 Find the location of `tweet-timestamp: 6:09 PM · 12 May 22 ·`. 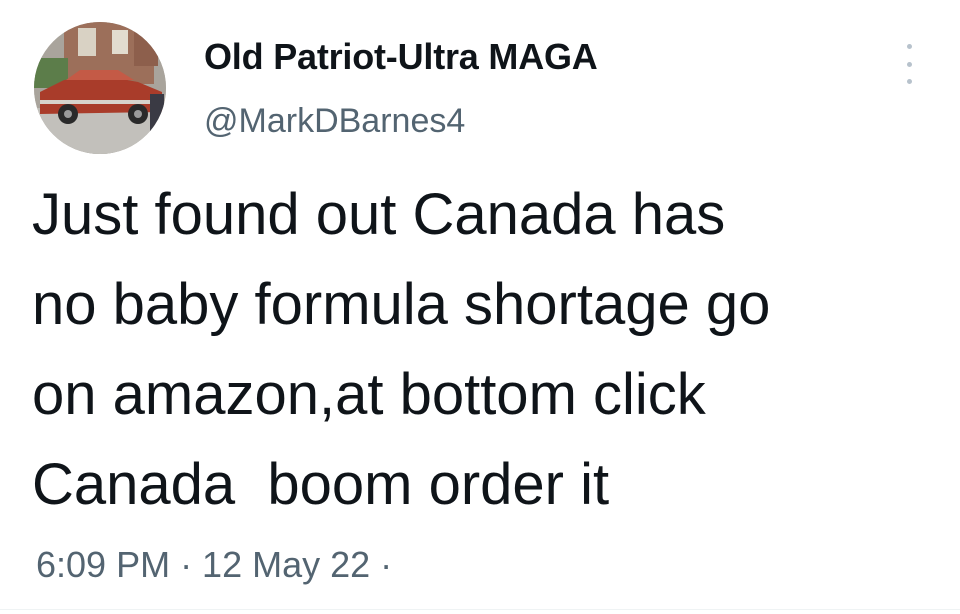

tweet-timestamp: 6:09 PM · 12 May 22 · is located at coordinates (214, 565).